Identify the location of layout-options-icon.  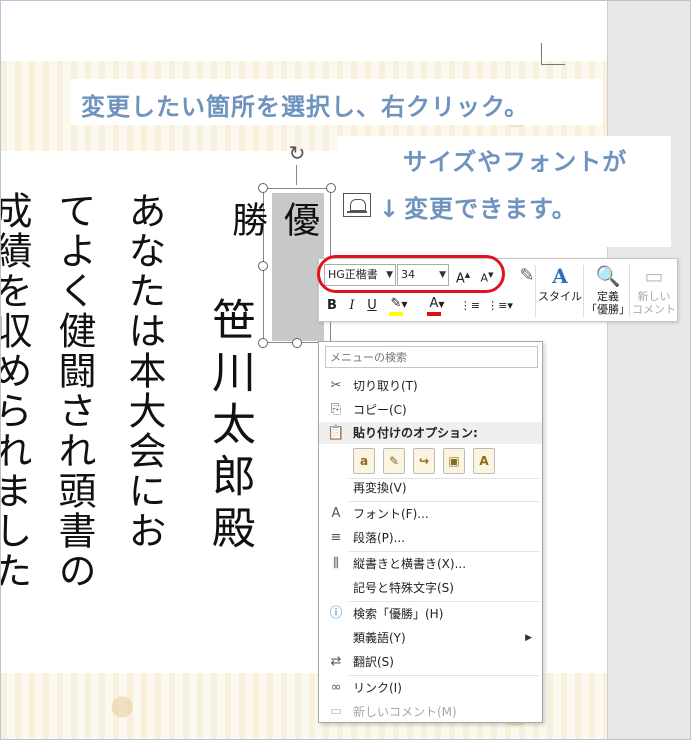
(357, 205).